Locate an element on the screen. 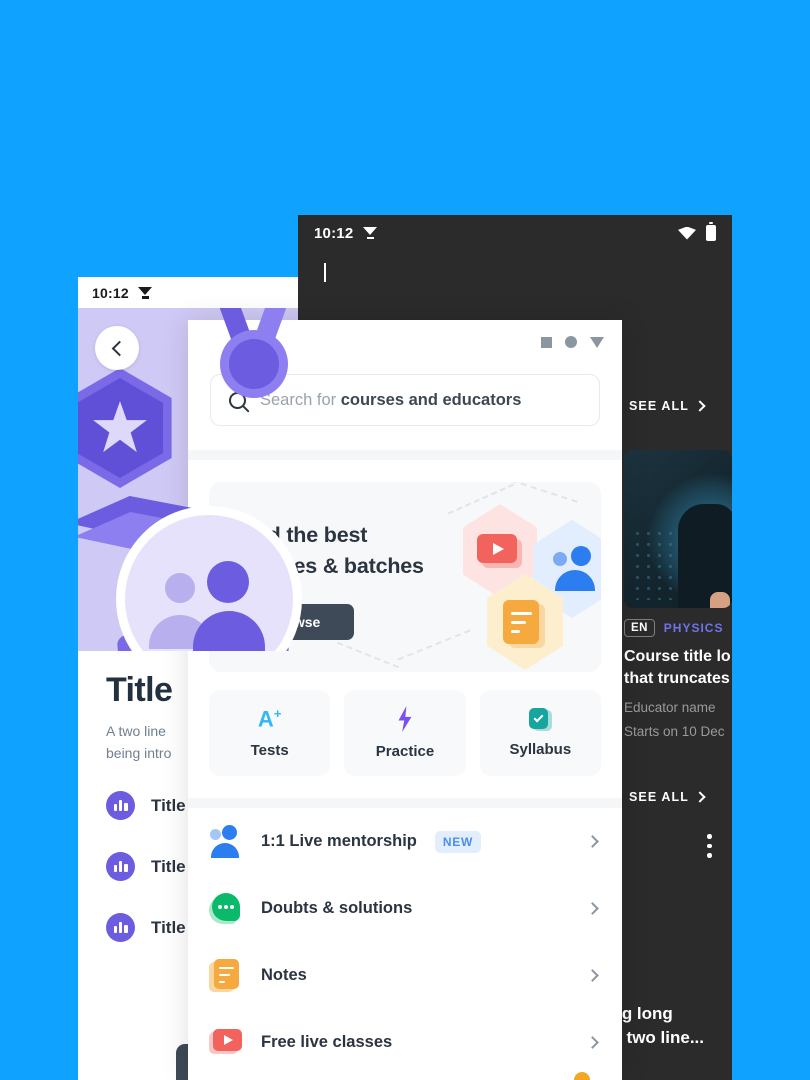  tile-practice: Practice is located at coordinates (405, 733).